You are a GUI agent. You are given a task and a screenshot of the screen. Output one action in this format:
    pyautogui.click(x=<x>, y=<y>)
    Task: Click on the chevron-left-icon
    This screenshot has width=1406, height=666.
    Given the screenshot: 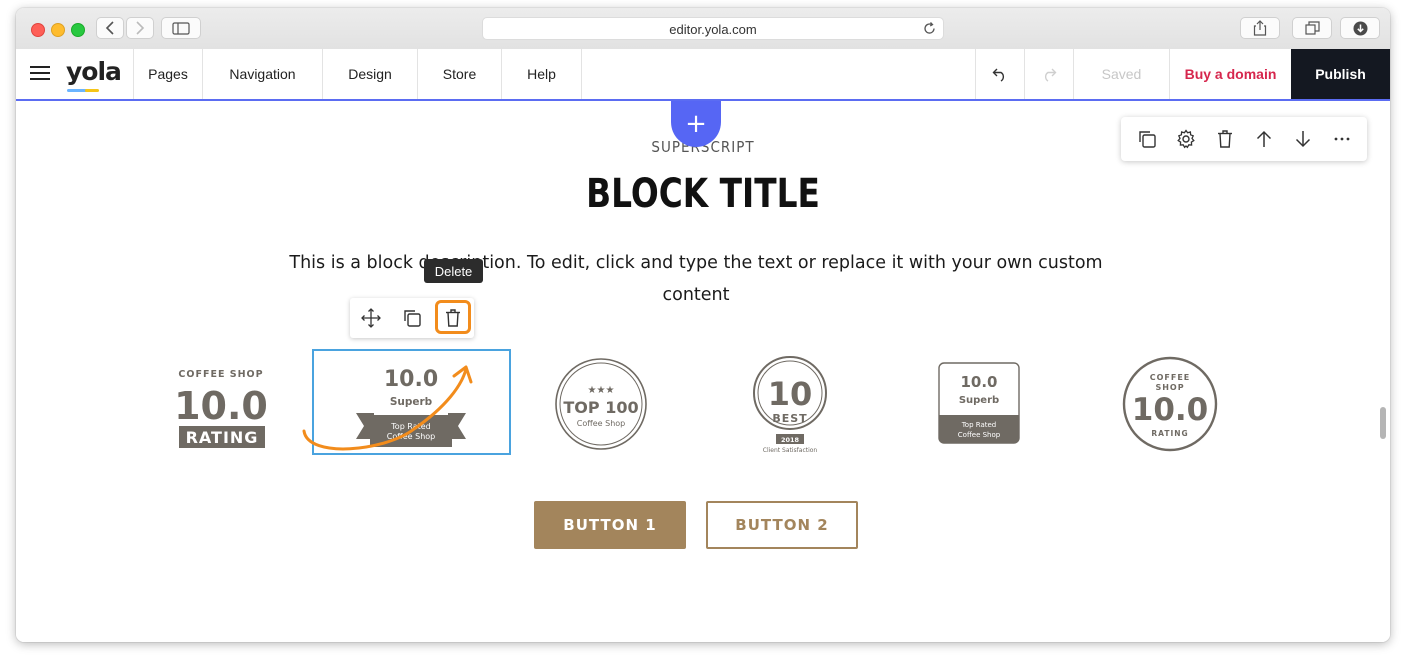 What is the action you would take?
    pyautogui.click(x=109, y=28)
    